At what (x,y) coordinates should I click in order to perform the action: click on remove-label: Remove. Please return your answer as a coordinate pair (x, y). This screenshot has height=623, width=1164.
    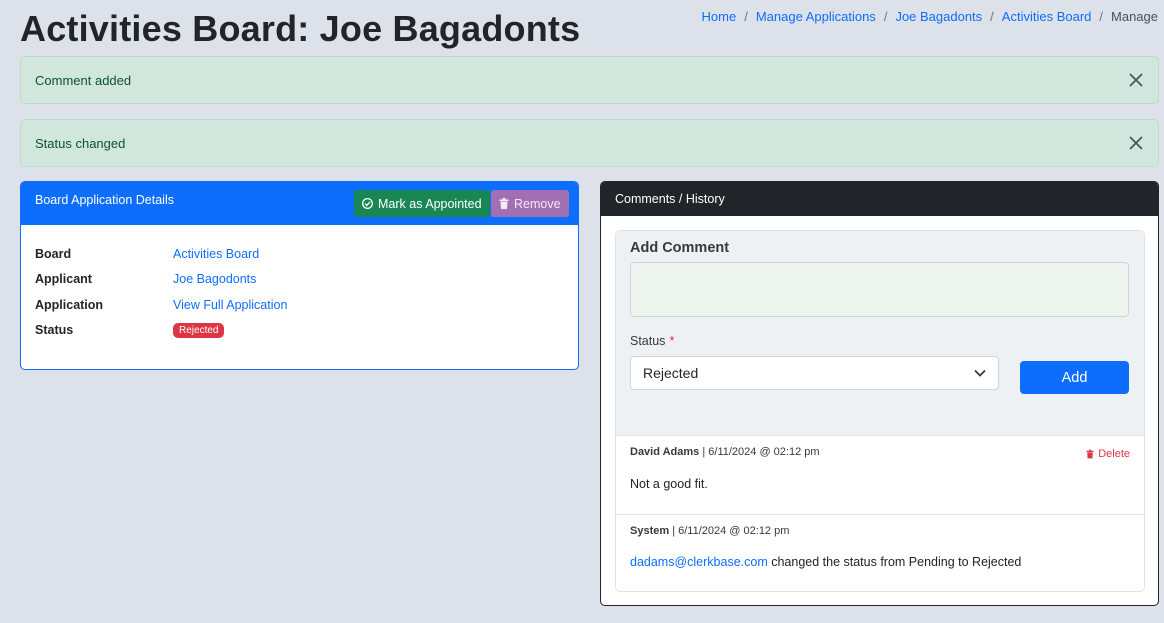
    Looking at the image, I should click on (537, 203).